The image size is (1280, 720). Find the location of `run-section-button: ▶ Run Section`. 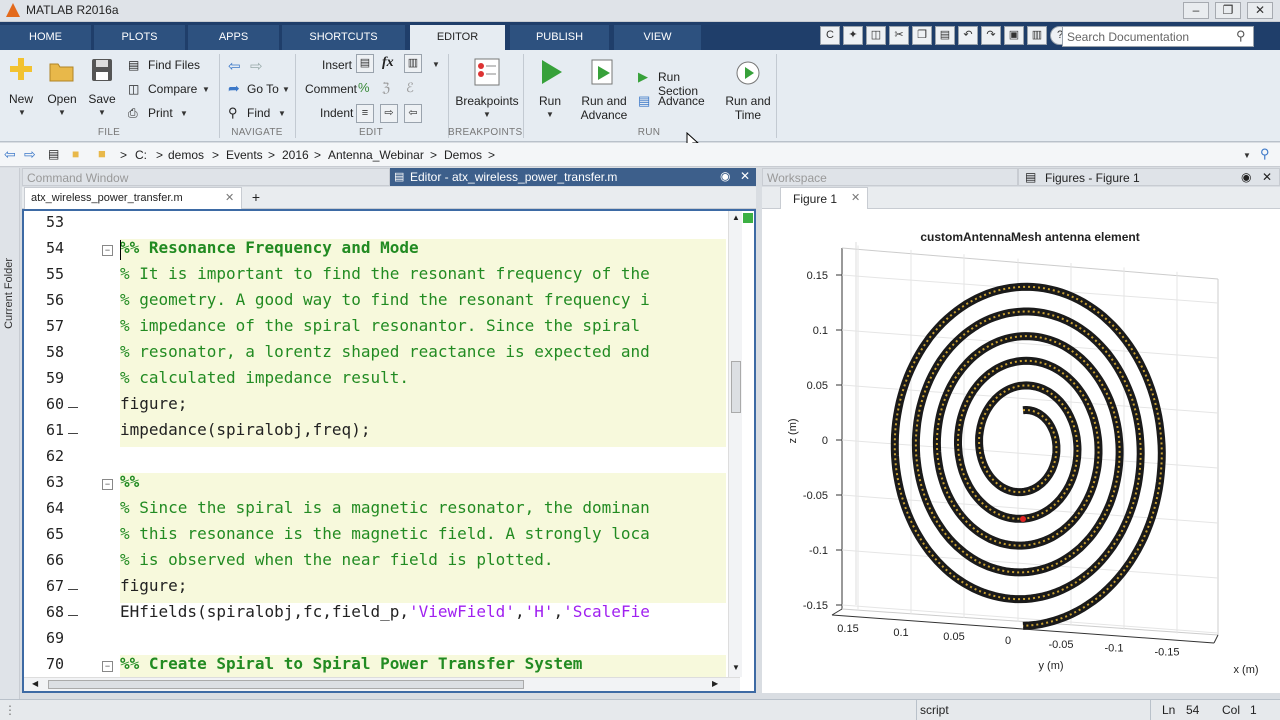

run-section-button: ▶ Run Section is located at coordinates (679, 83).